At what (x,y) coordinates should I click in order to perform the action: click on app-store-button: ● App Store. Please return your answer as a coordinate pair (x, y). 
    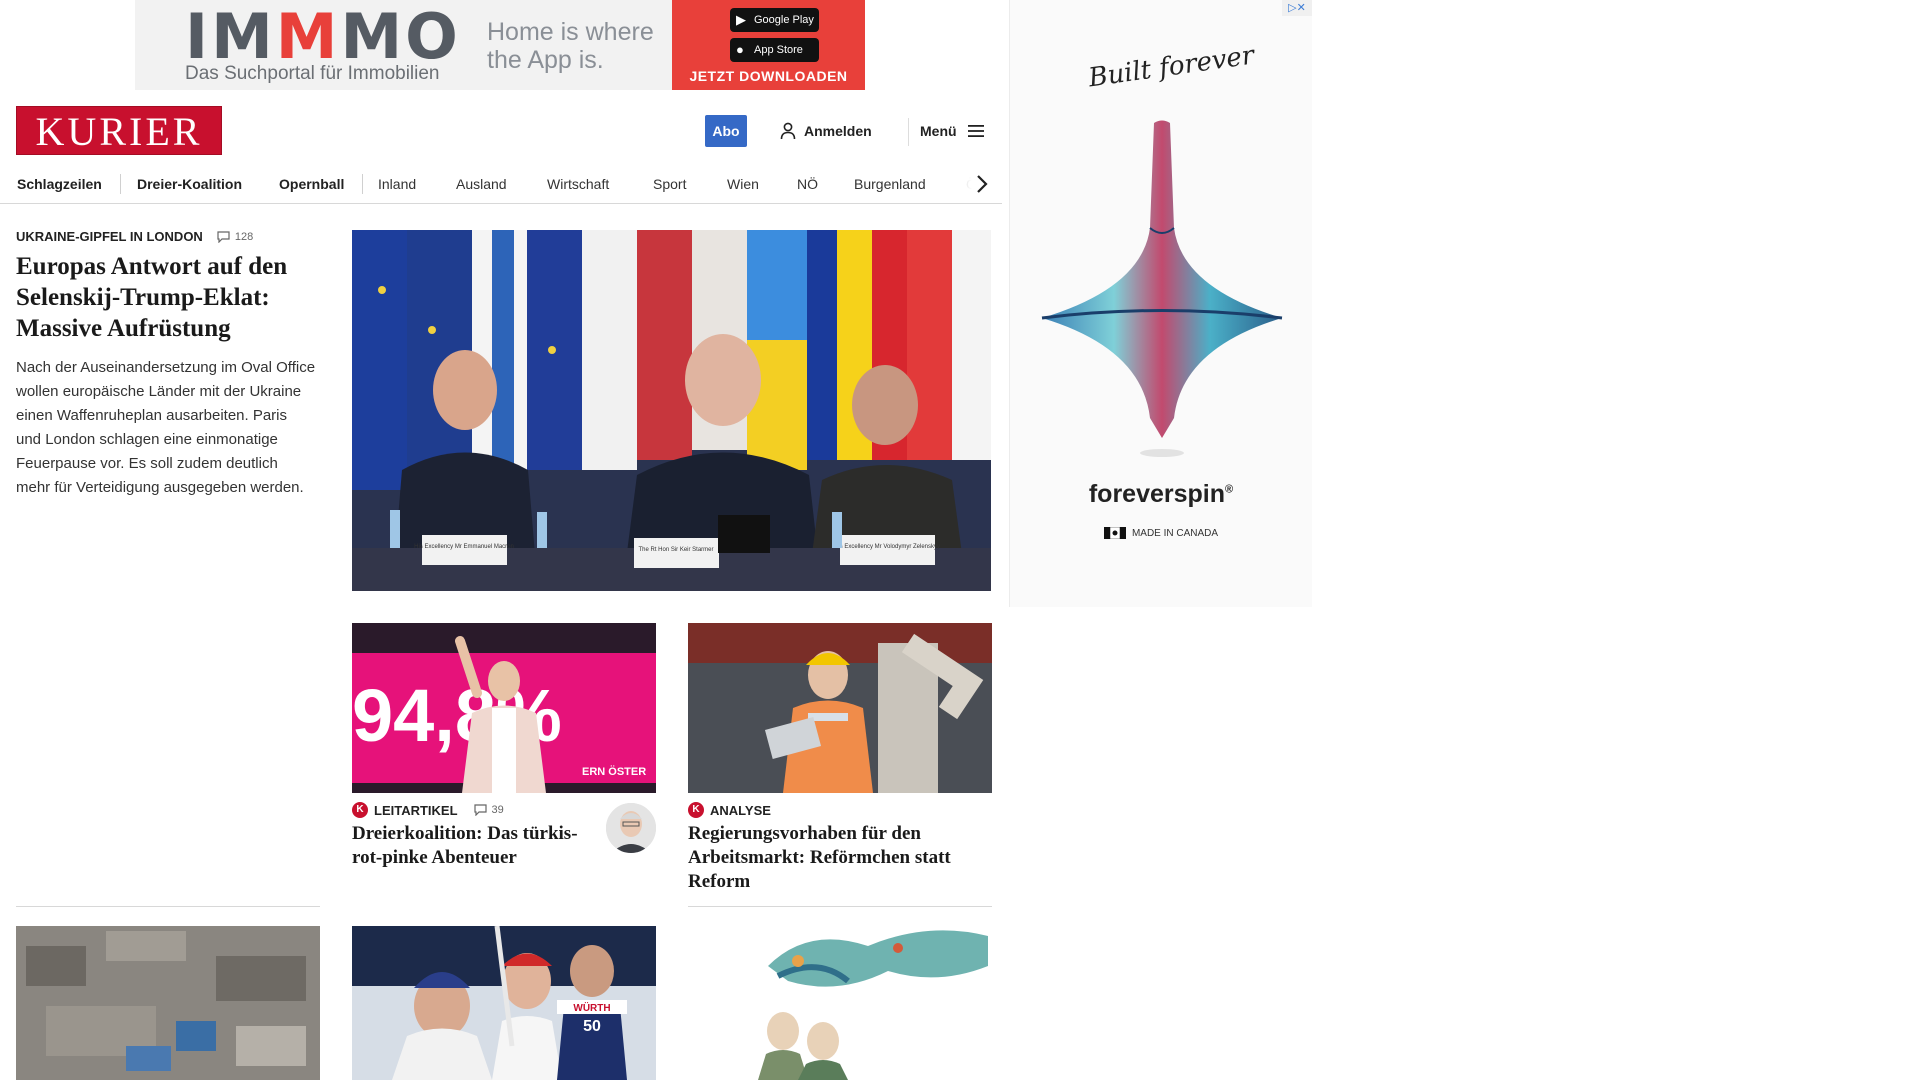
    Looking at the image, I should click on (774, 50).